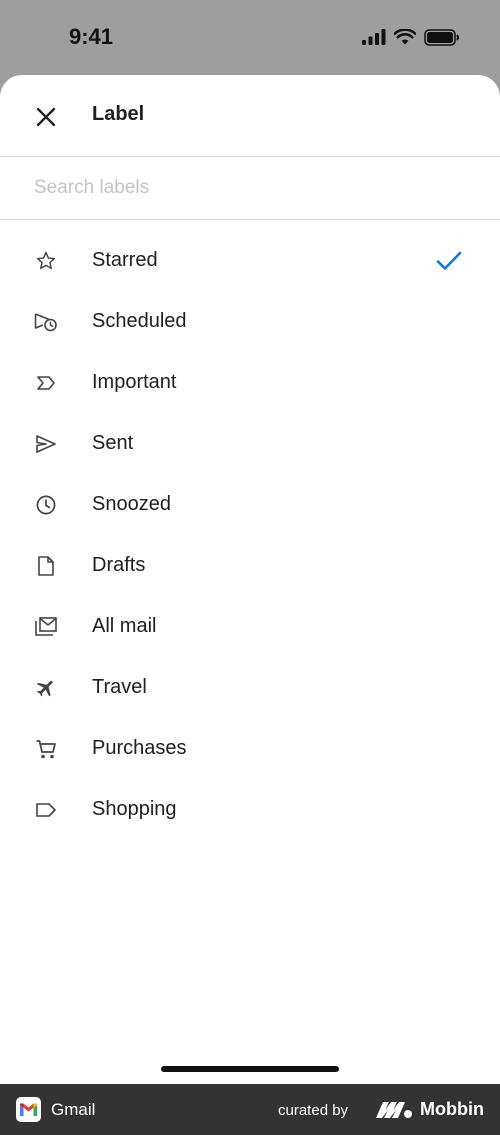  I want to click on label-name: Drafts, so click(119, 565).